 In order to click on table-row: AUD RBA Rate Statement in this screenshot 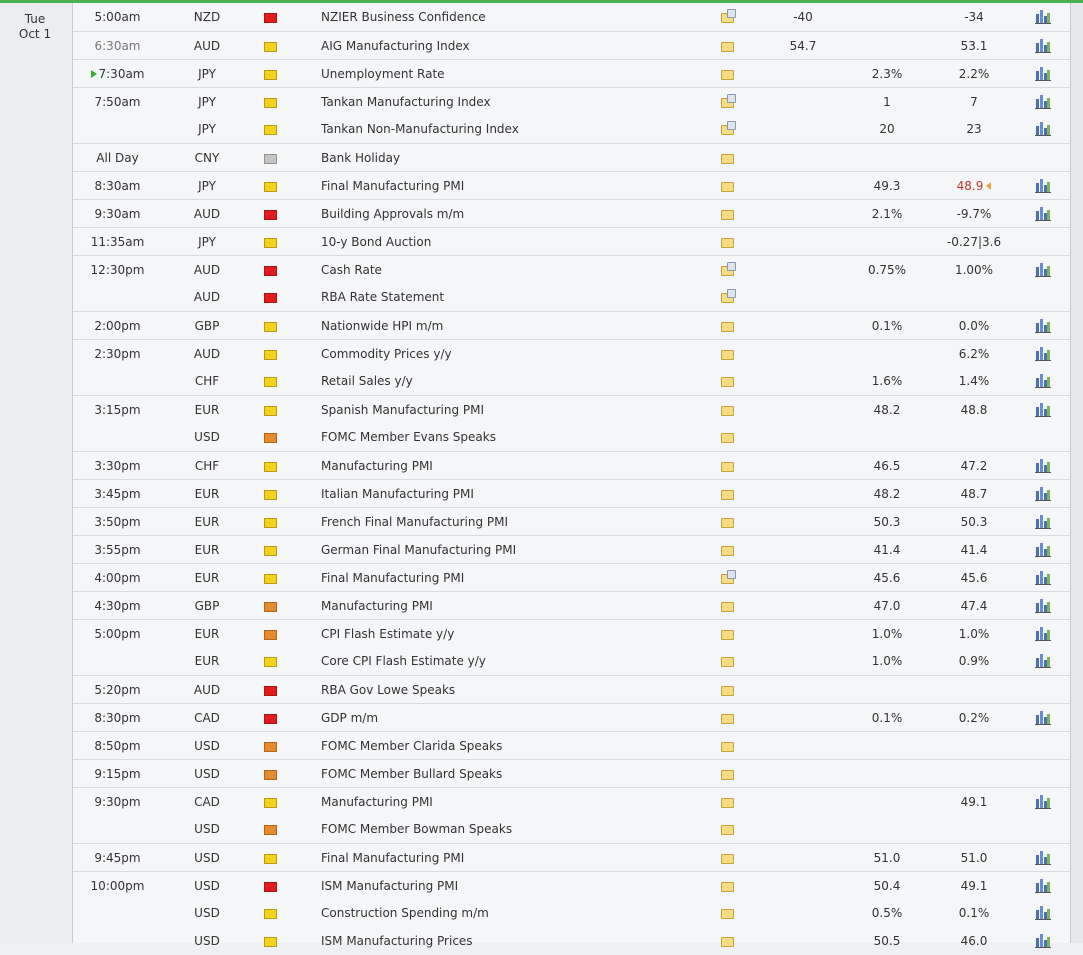, I will do `click(571, 297)`.